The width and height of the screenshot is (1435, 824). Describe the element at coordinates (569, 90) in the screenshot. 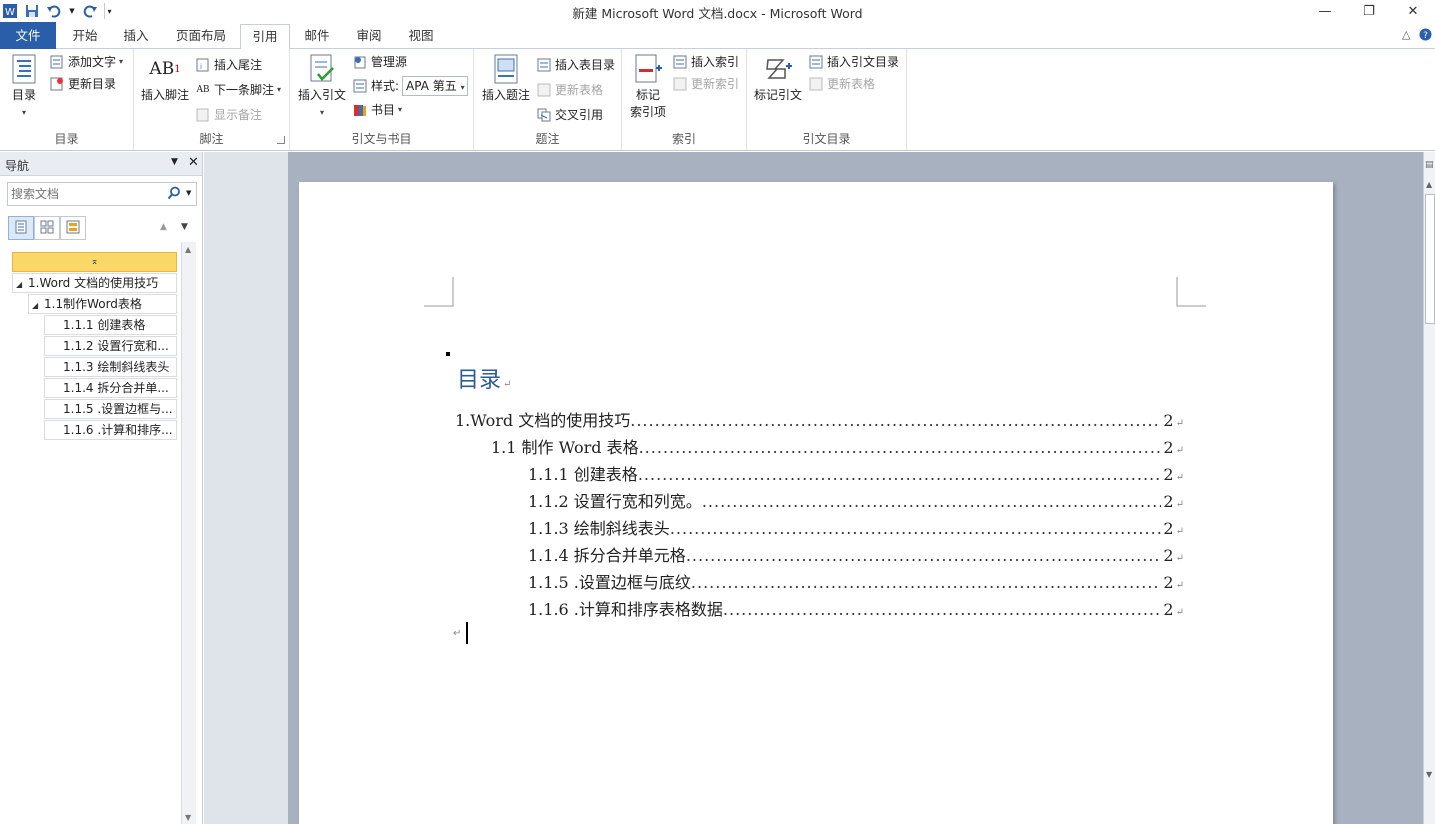

I see `update-table-button: 更新表格` at that location.